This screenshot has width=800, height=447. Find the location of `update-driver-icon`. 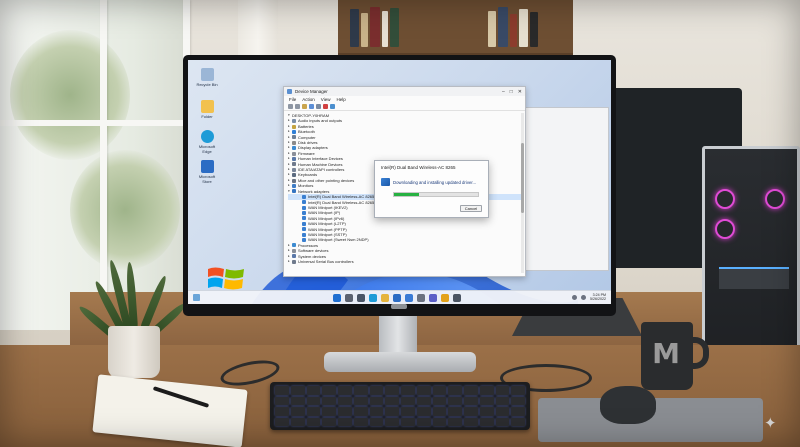

update-driver-icon is located at coordinates (318, 106).